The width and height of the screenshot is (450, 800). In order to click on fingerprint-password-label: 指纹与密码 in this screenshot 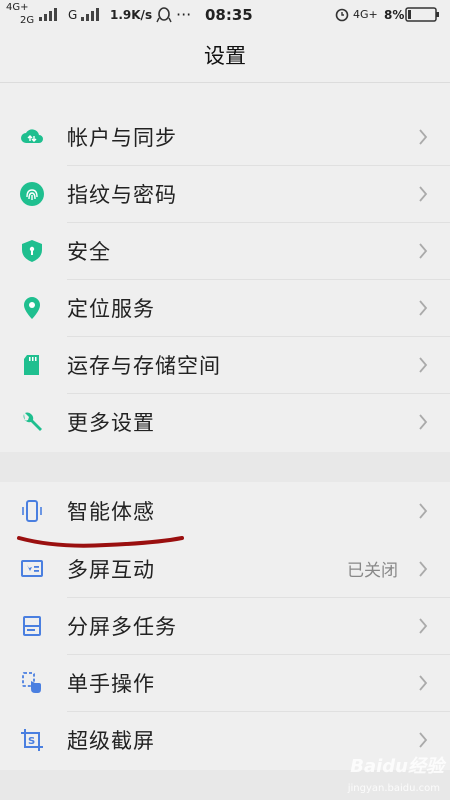, I will do `click(122, 194)`.